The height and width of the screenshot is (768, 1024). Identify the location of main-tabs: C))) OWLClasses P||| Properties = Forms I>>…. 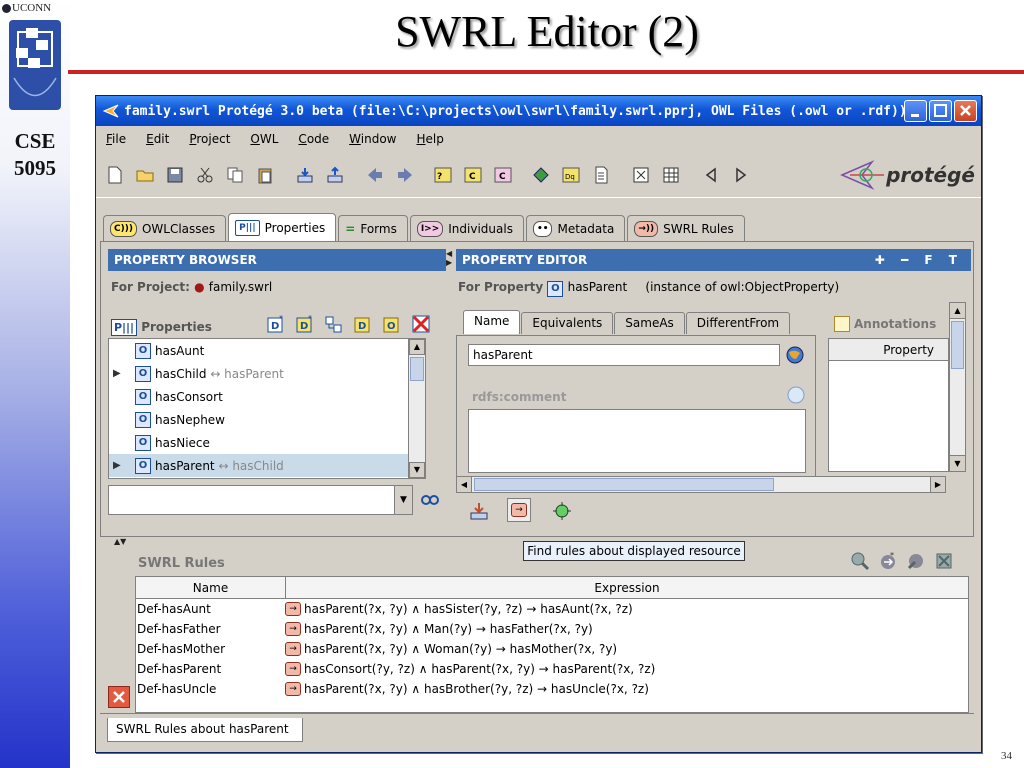
(425, 227).